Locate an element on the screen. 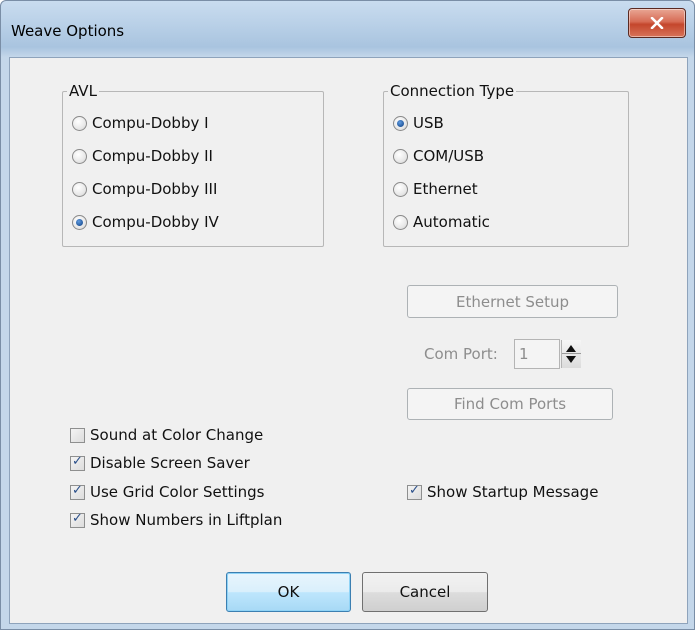  cancel-button: Cancel is located at coordinates (425, 592).